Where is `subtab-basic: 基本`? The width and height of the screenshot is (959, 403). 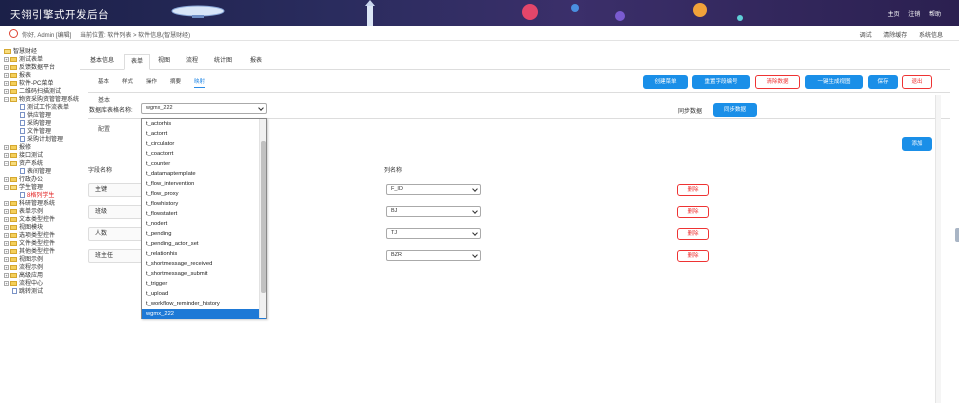 subtab-basic: 基本 is located at coordinates (103, 81).